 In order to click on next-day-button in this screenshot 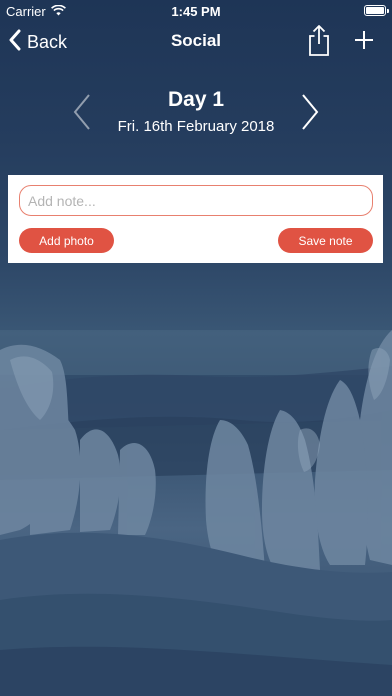, I will do `click(310, 112)`.